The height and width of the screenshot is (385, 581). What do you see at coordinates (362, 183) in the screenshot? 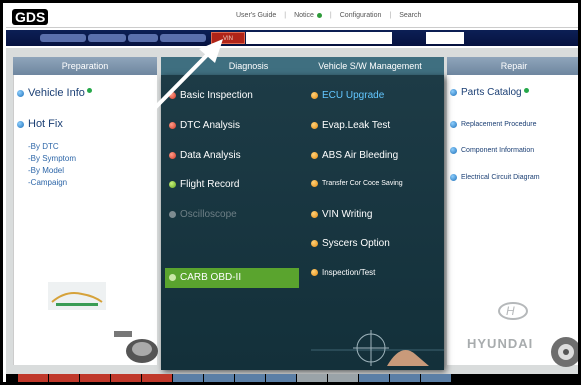
I see `transfer-code-saving-label: Transfer Cor Coce Saving` at bounding box center [362, 183].